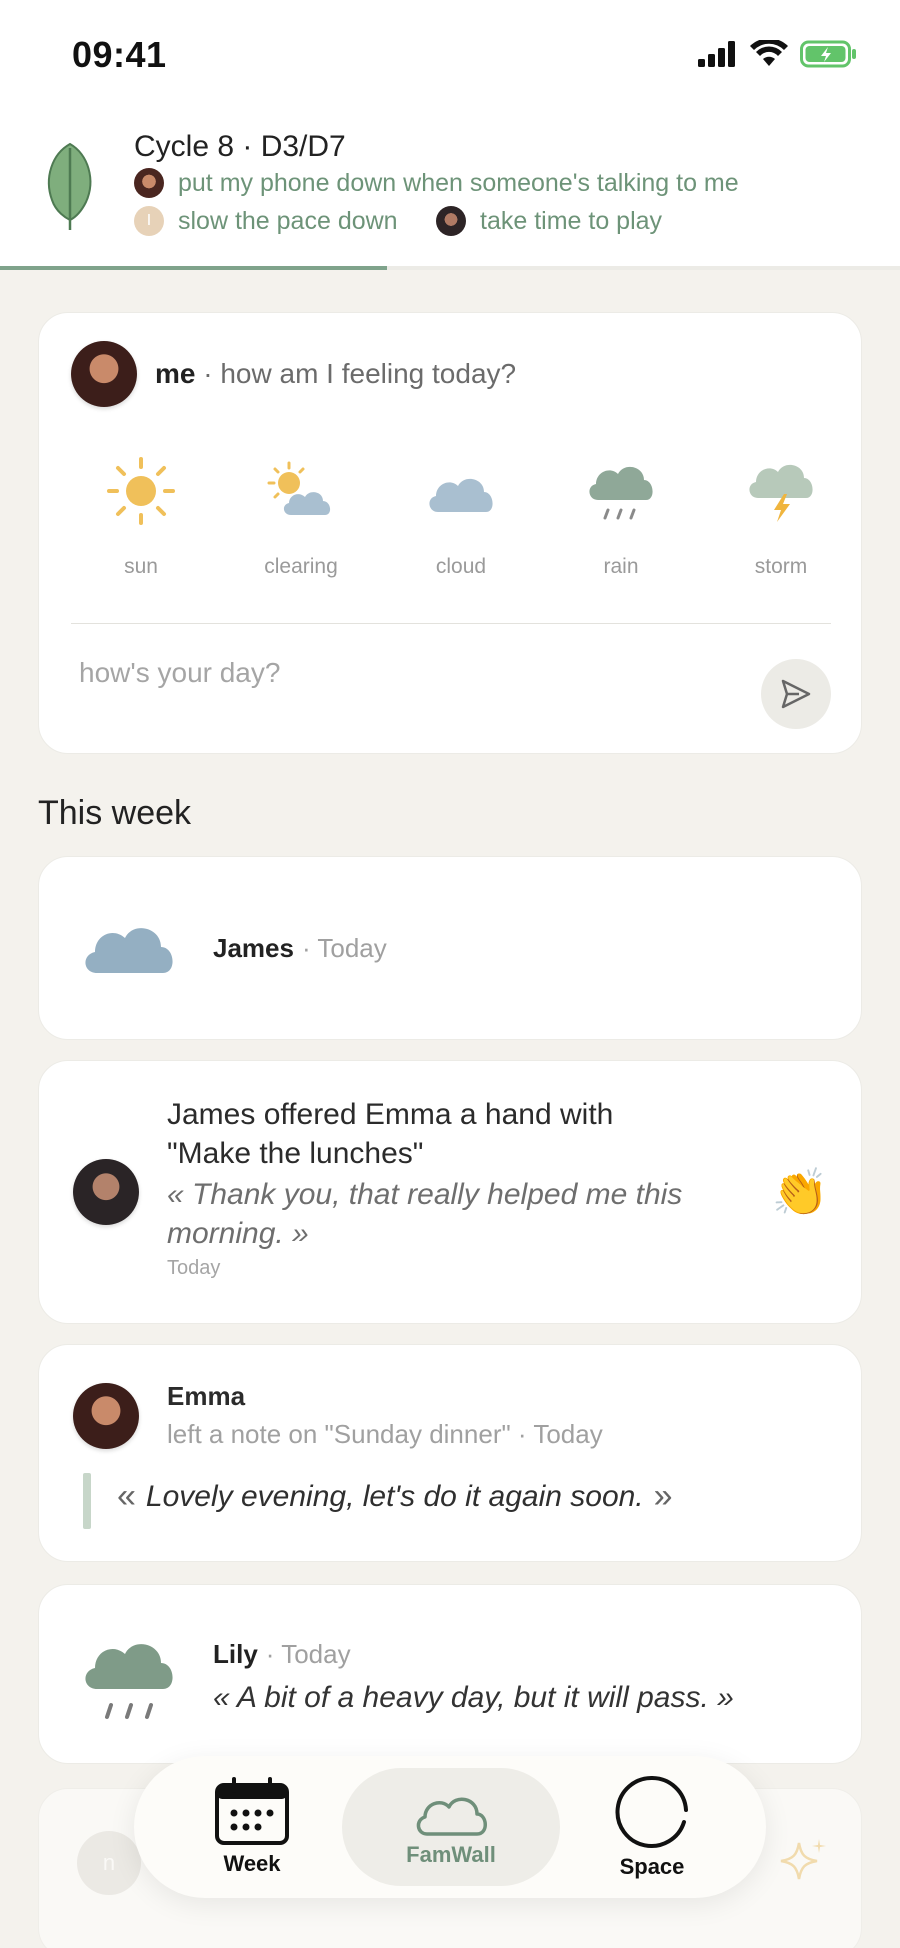 Image resolution: width=900 pixels, height=1948 pixels. I want to click on tab-bar: Week FamWall Space, so click(450, 1827).